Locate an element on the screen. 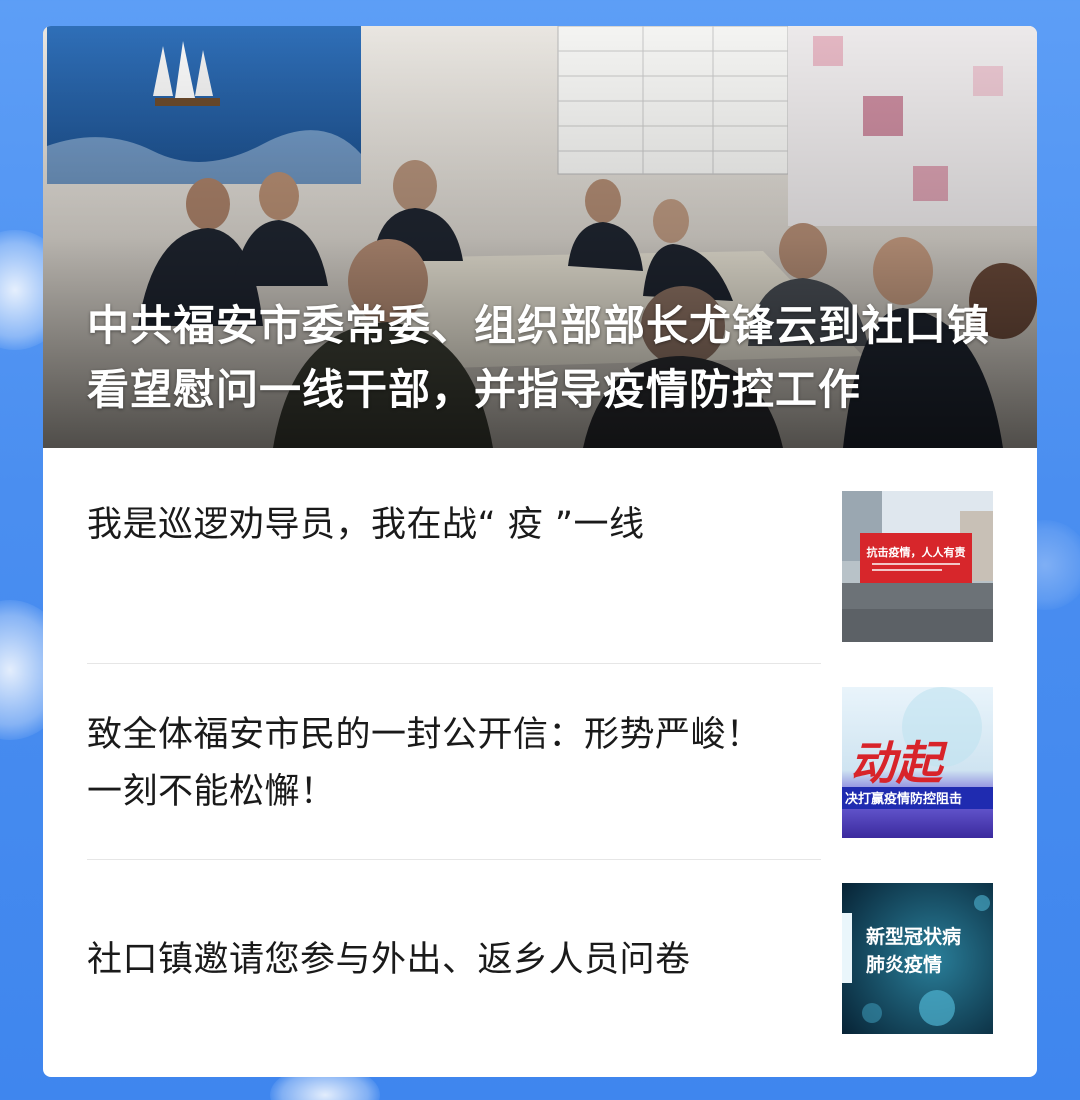  thumbnail-line2: 肺炎疫情 is located at coordinates (904, 964).